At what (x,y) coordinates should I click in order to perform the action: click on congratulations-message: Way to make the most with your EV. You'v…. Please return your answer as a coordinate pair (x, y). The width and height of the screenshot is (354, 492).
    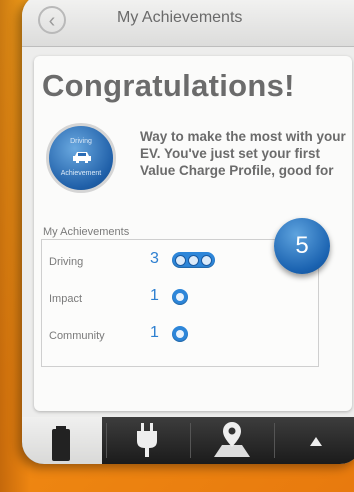
    Looking at the image, I should click on (243, 153).